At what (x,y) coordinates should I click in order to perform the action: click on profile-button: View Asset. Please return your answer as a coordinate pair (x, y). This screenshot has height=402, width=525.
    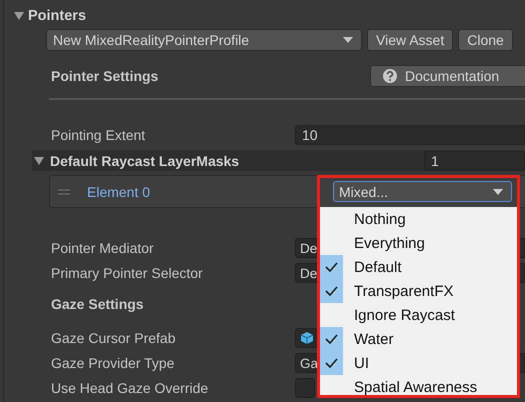
    Looking at the image, I should click on (410, 40).